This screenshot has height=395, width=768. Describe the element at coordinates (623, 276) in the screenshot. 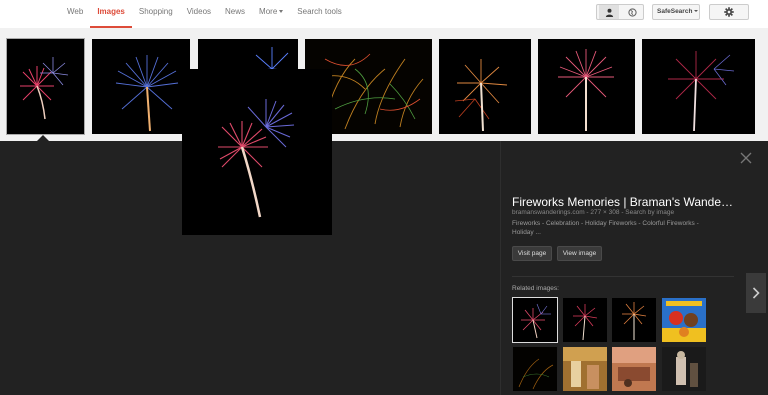

I see `section-divider` at that location.